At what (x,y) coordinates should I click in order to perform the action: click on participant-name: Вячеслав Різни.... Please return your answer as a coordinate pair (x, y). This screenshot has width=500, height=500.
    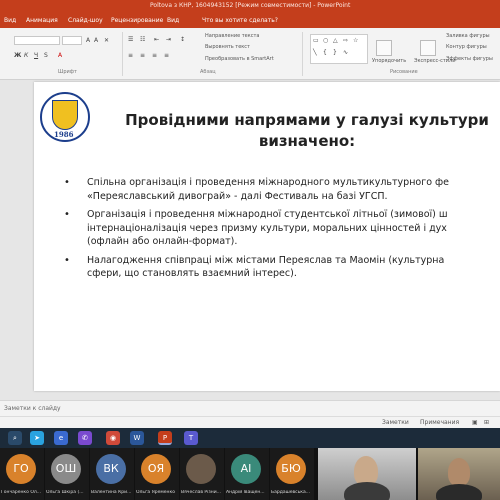
    Looking at the image, I should click on (201, 492).